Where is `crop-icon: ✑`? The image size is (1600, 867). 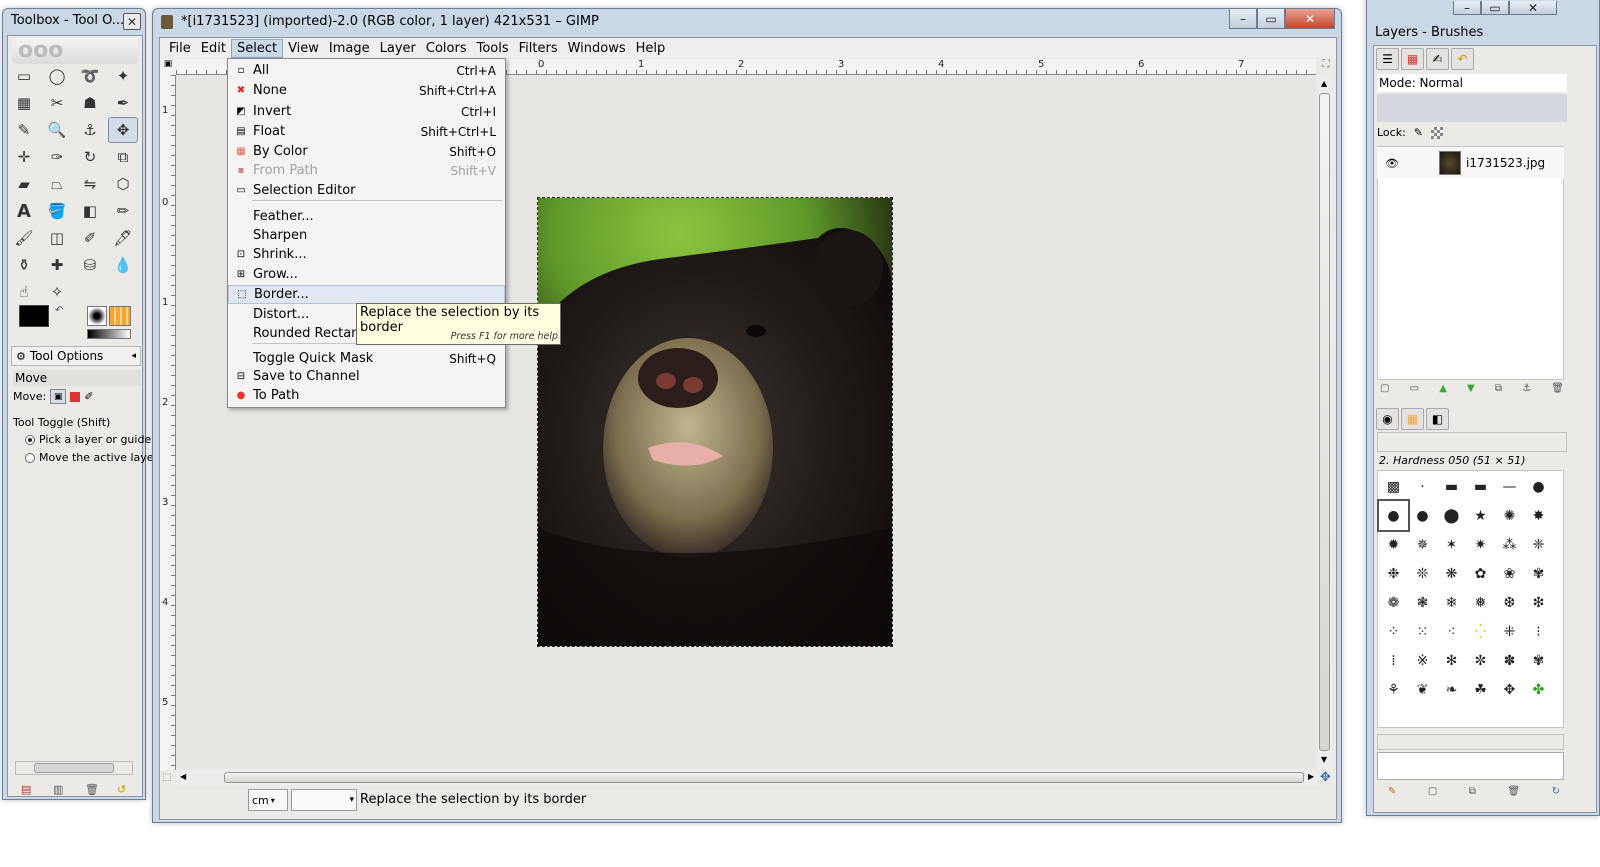 crop-icon: ✑ is located at coordinates (57, 157).